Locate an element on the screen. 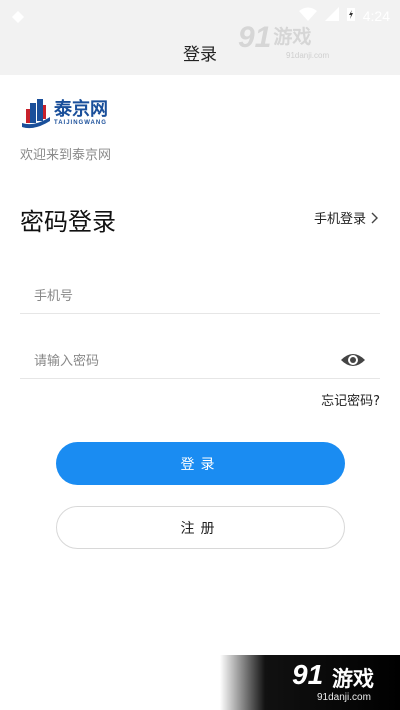  watermark-domain: 91danji.com is located at coordinates (308, 55).